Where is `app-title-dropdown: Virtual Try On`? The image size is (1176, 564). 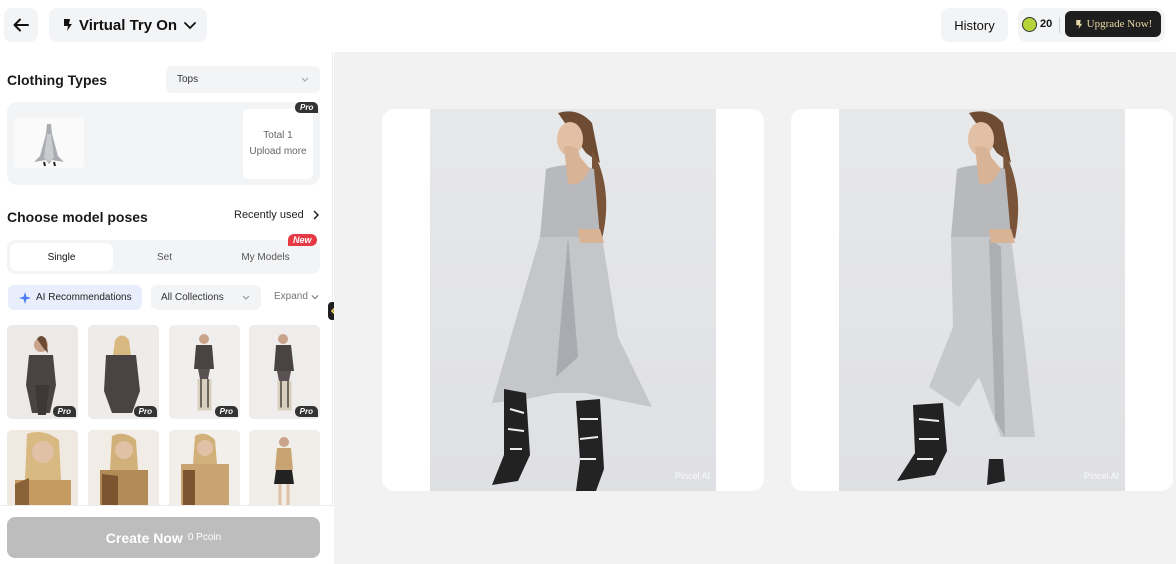 app-title-dropdown: Virtual Try On is located at coordinates (128, 25).